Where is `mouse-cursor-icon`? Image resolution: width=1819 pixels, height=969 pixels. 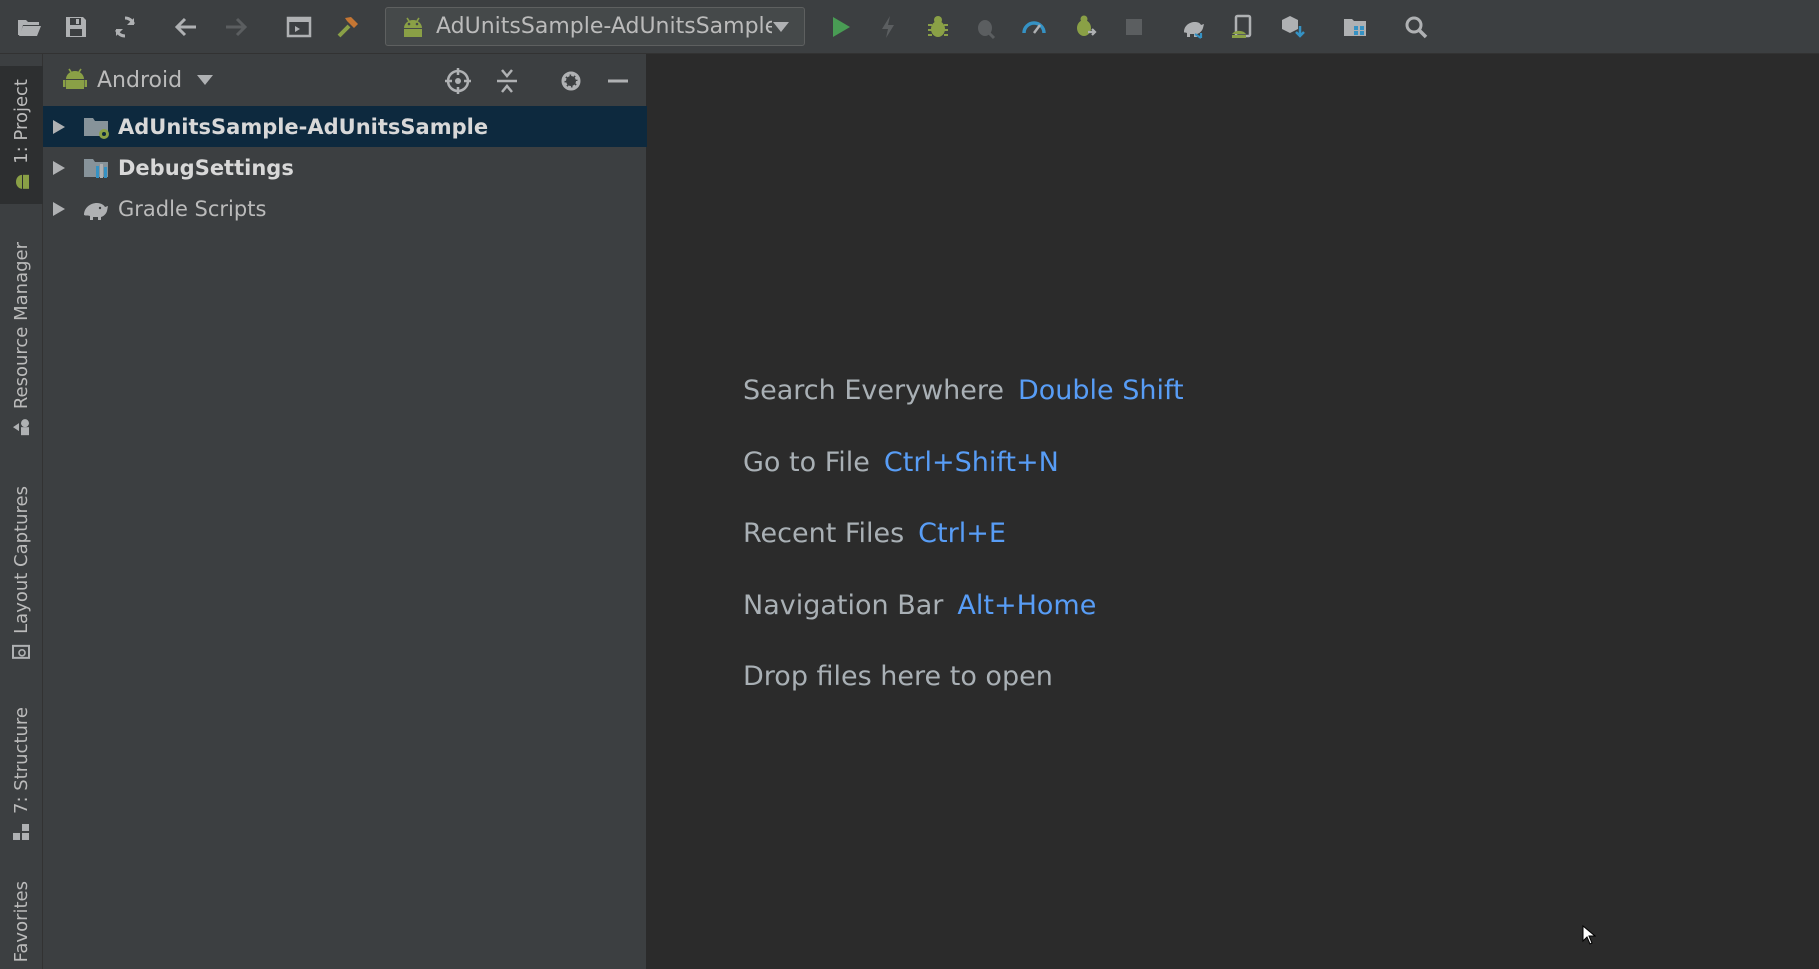
mouse-cursor-icon is located at coordinates (1589, 935).